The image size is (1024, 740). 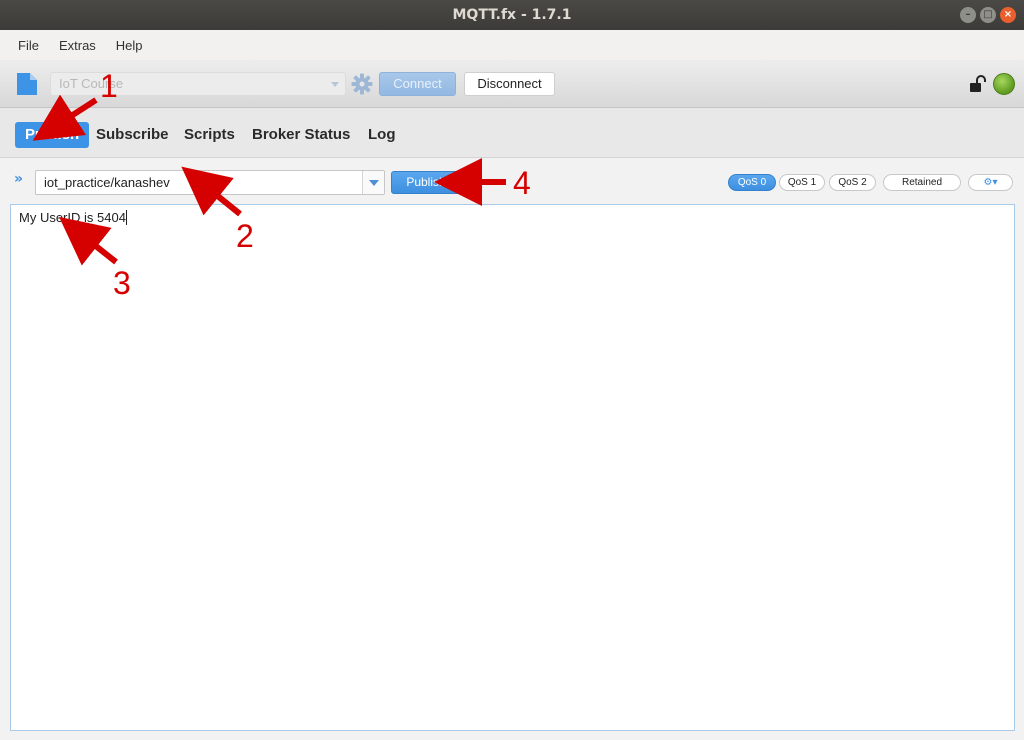 I want to click on connection-status-indicator, so click(x=1004, y=84).